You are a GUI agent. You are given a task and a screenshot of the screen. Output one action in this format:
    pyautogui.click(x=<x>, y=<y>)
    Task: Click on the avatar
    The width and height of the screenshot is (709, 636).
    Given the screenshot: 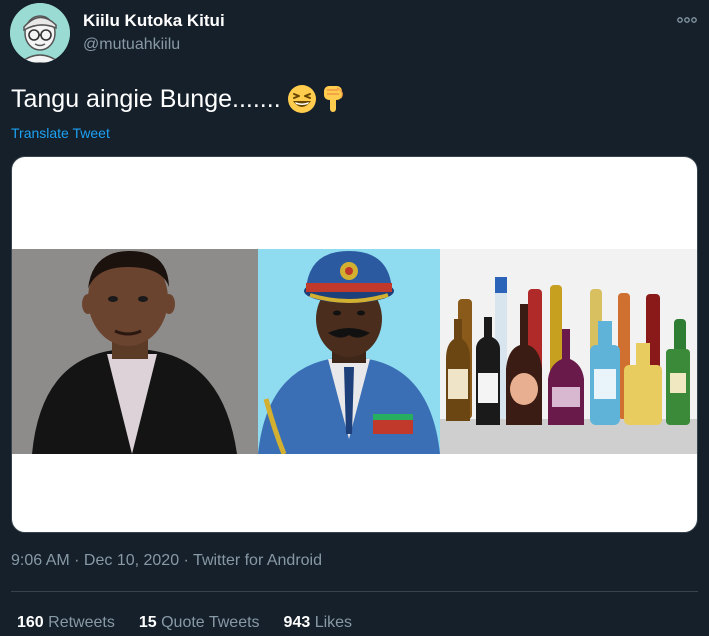 What is the action you would take?
    pyautogui.click(x=40, y=33)
    